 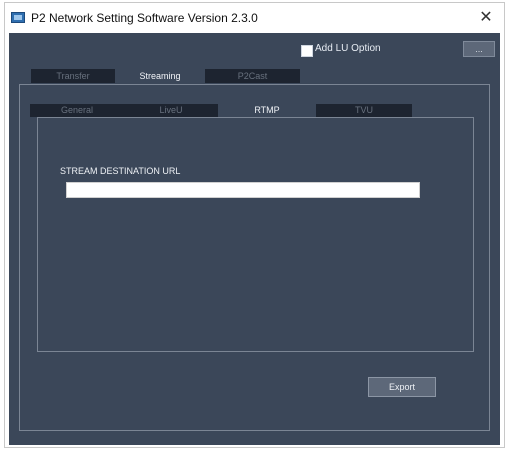 What do you see at coordinates (73, 76) in the screenshot?
I see `tab-transfer: Transfer` at bounding box center [73, 76].